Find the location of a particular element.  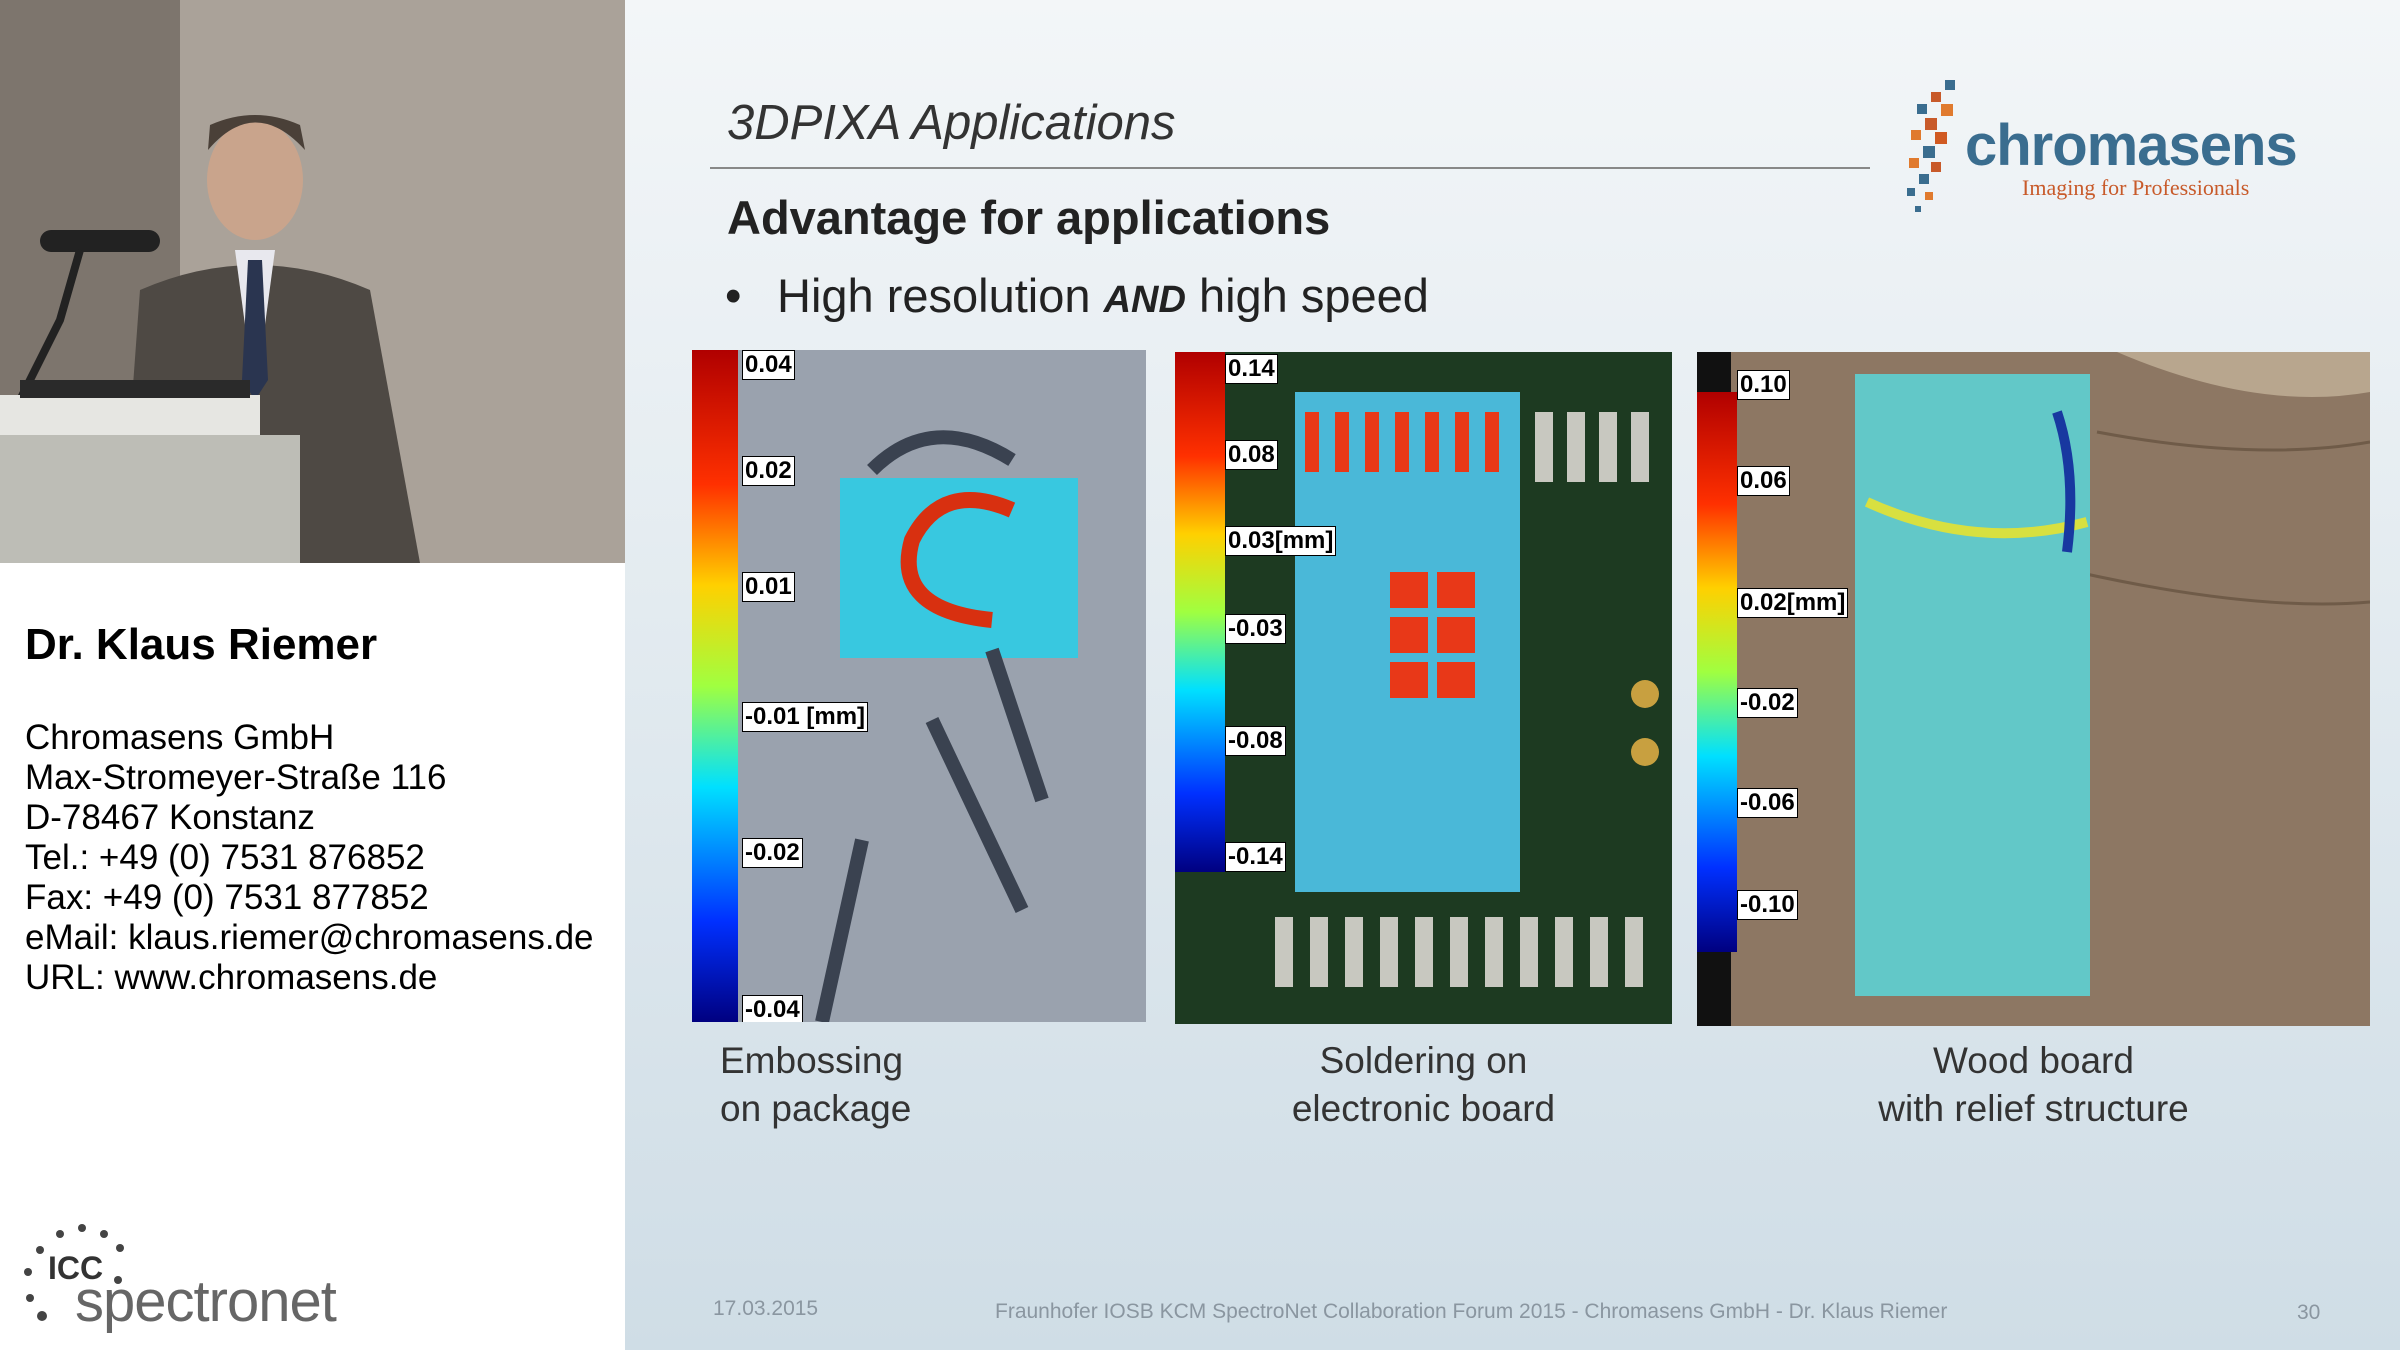

embossing-heightmap-image: 0.04 0.02 0.01 -0.01 [mm] -0.02 -0.04 is located at coordinates (919, 686).